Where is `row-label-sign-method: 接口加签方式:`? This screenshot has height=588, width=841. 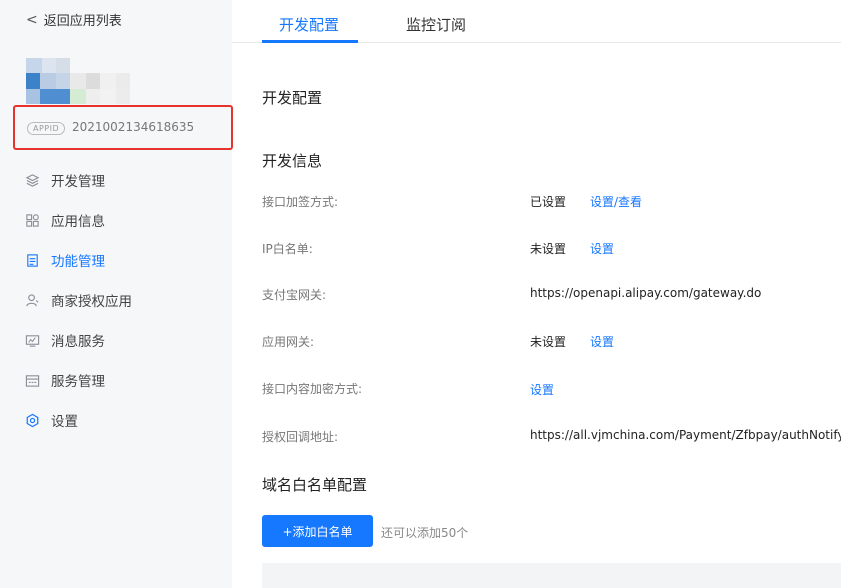 row-label-sign-method: 接口加签方式: is located at coordinates (300, 202).